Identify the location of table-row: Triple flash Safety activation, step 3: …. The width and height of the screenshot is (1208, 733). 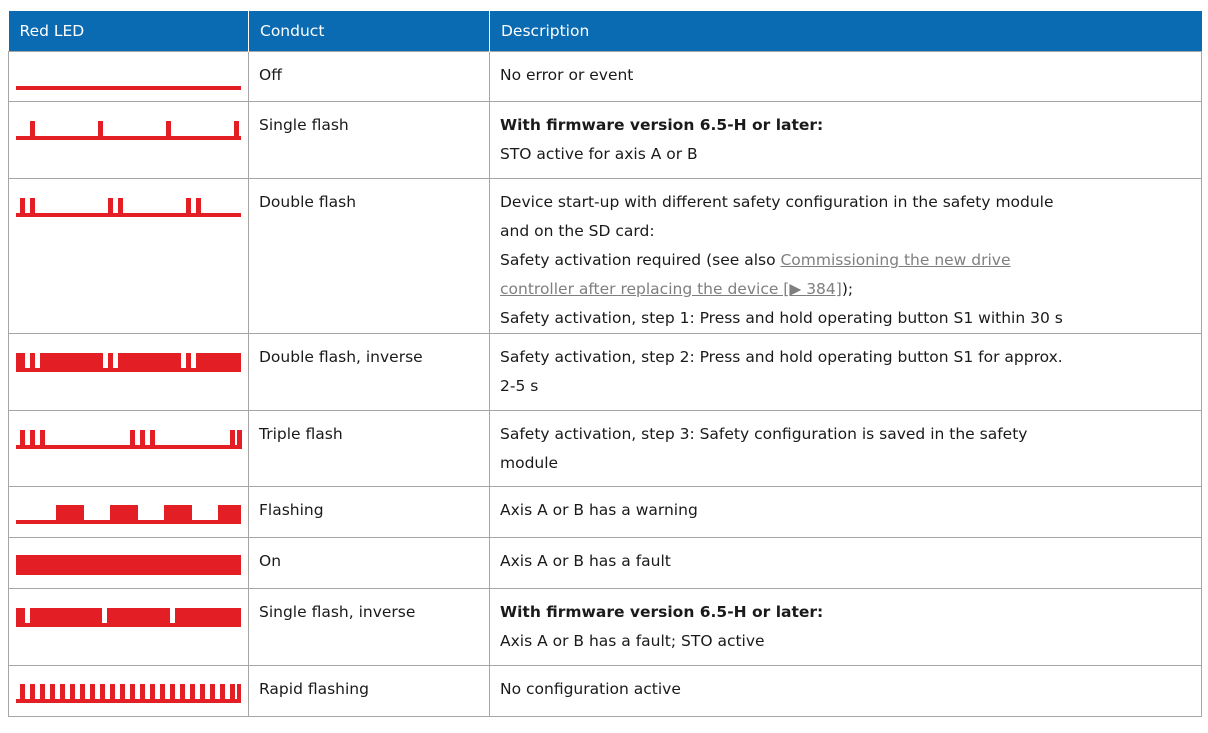
(605, 448).